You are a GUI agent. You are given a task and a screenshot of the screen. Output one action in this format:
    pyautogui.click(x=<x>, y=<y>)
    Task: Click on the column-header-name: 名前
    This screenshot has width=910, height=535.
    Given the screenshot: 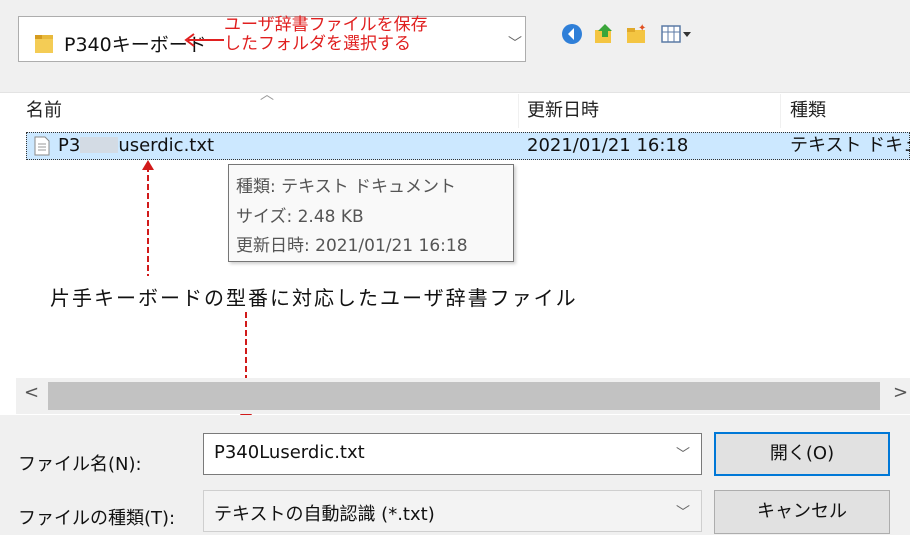 What is the action you would take?
    pyautogui.click(x=44, y=111)
    